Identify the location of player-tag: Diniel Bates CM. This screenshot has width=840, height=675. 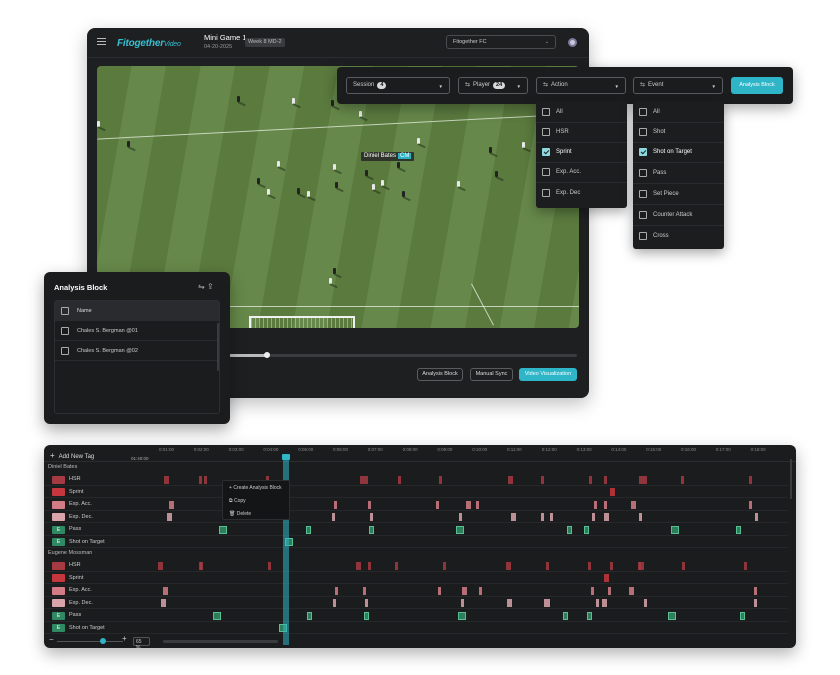
(388, 156).